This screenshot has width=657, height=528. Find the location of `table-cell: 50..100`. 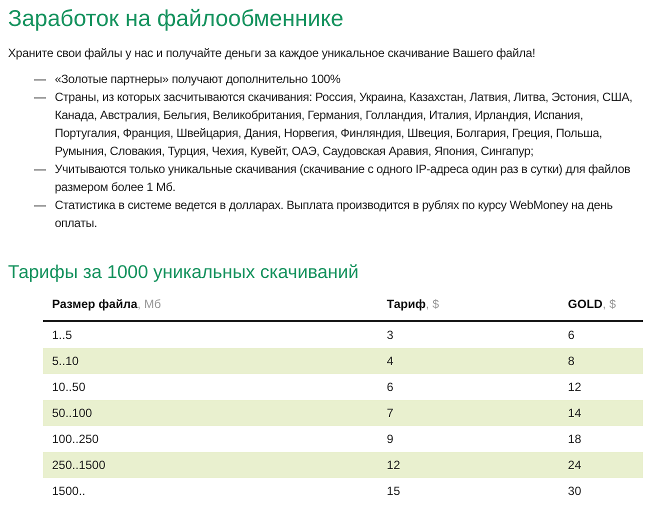

table-cell: 50..100 is located at coordinates (210, 413).